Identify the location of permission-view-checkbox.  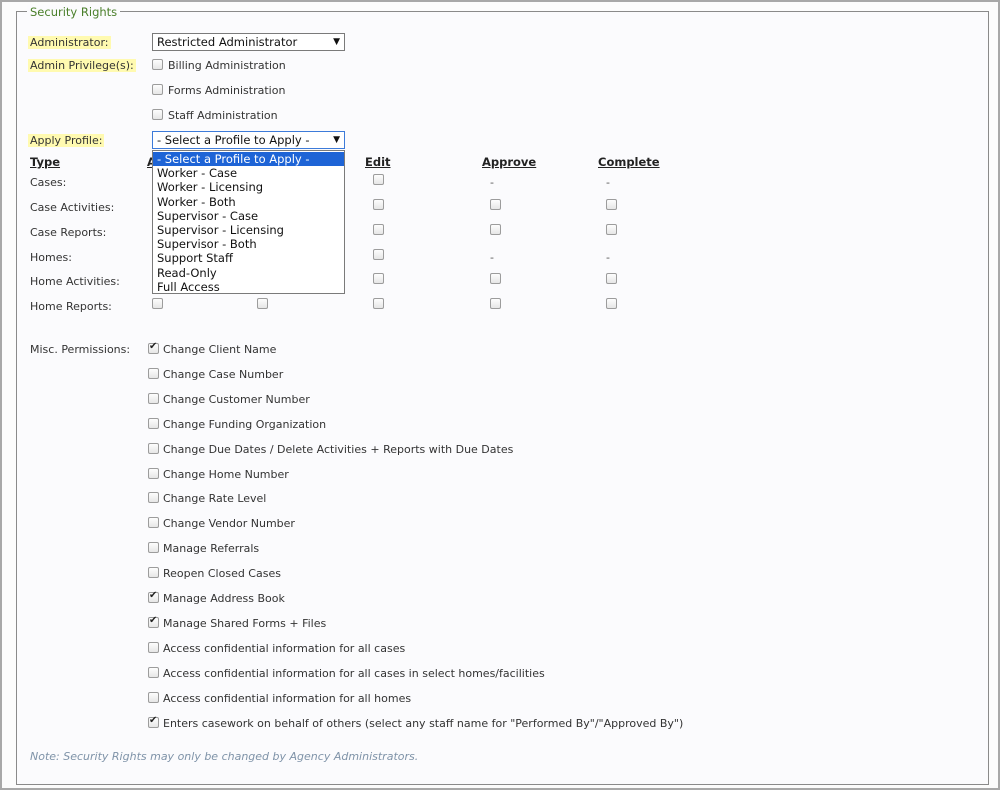
(262, 303).